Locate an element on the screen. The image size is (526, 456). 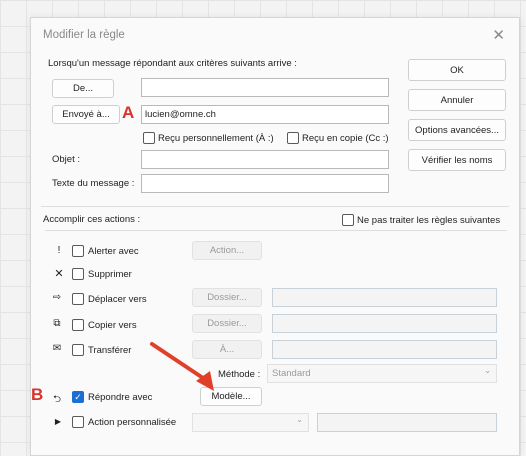
arrow-shaft is located at coordinates (179, 362).